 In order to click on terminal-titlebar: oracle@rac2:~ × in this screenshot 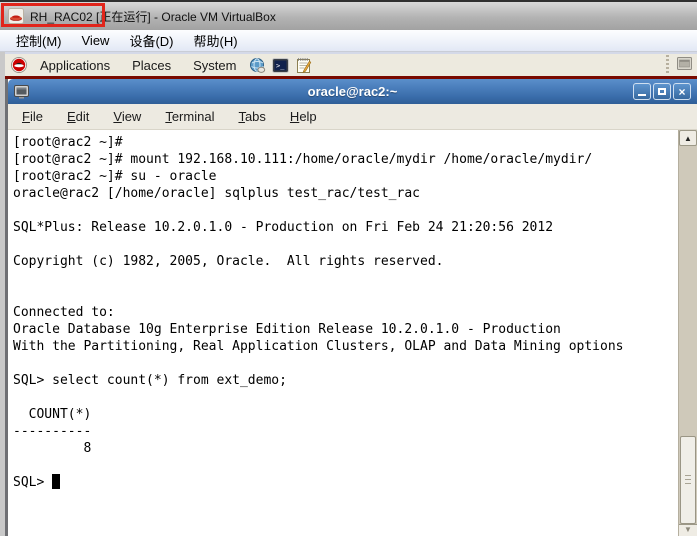, I will do `click(352, 91)`.